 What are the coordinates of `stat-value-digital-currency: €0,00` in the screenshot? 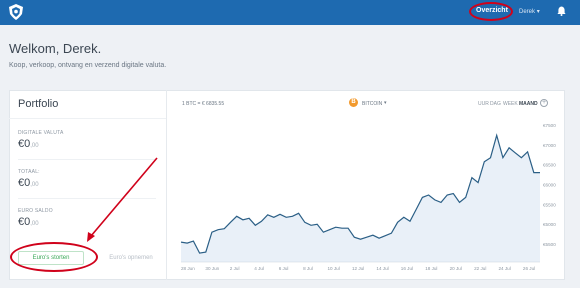 It's located at (28, 144).